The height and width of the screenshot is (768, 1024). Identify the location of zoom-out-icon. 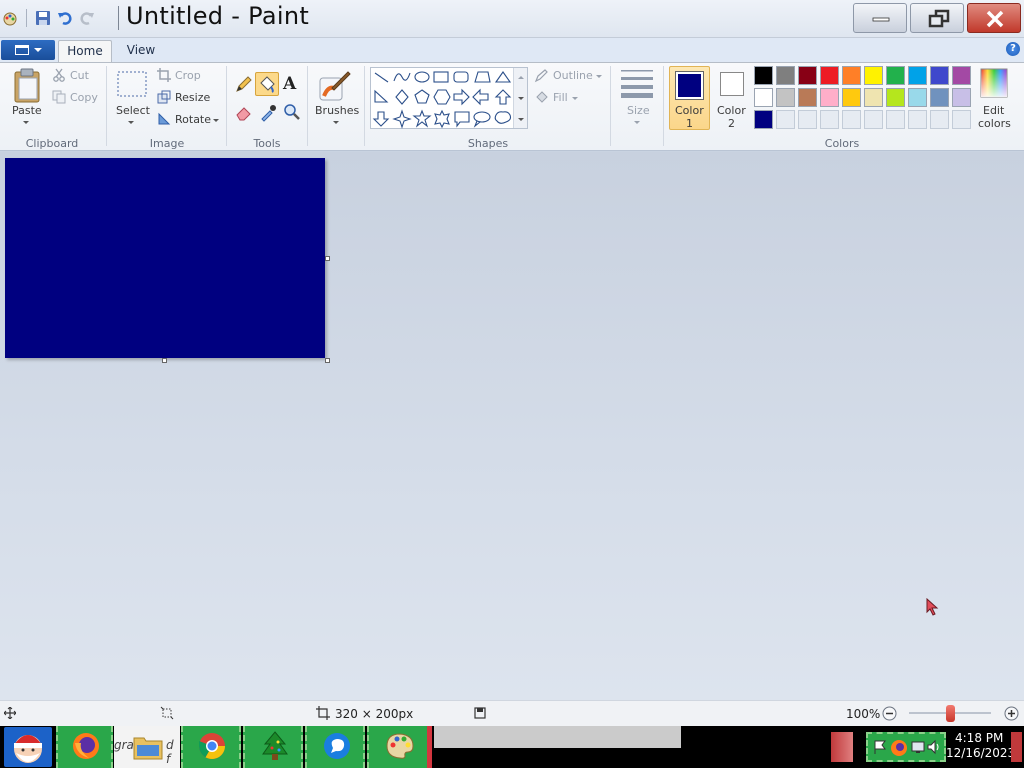
(889, 713).